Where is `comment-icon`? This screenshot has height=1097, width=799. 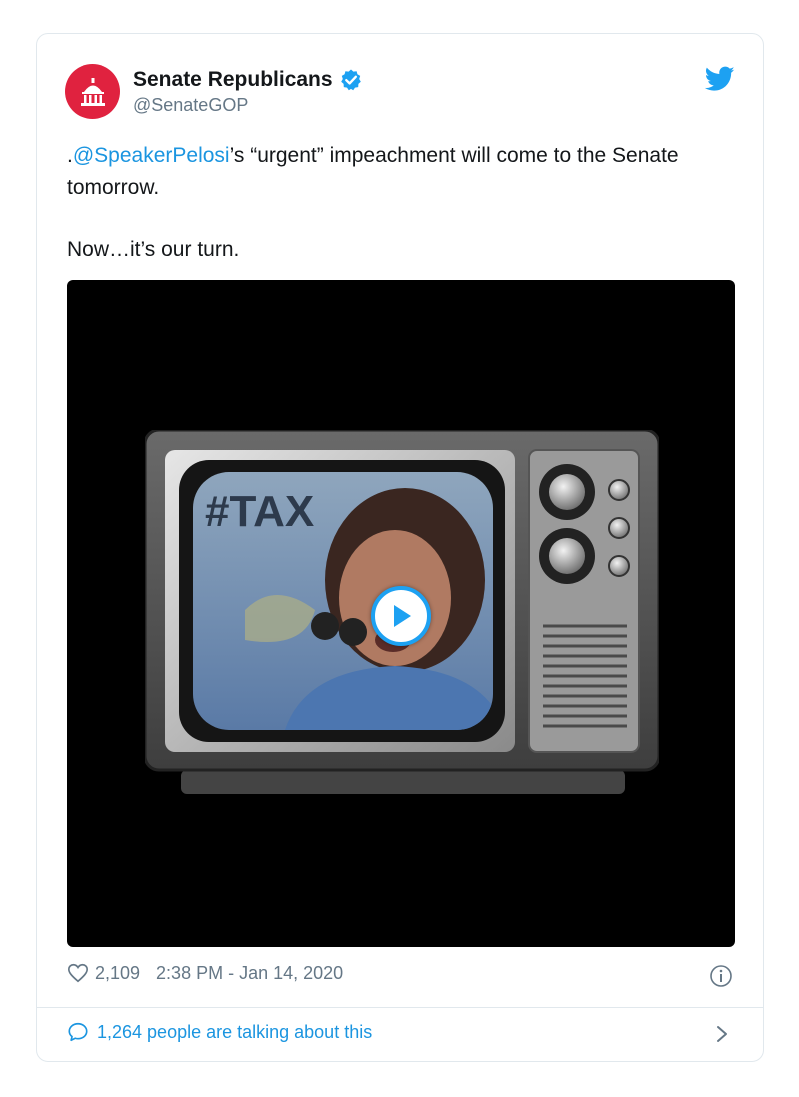 comment-icon is located at coordinates (78, 1032).